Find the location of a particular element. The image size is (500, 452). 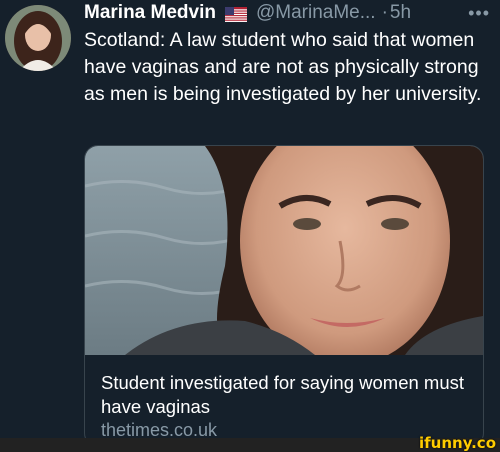

us-flag-icon is located at coordinates (235, 14).